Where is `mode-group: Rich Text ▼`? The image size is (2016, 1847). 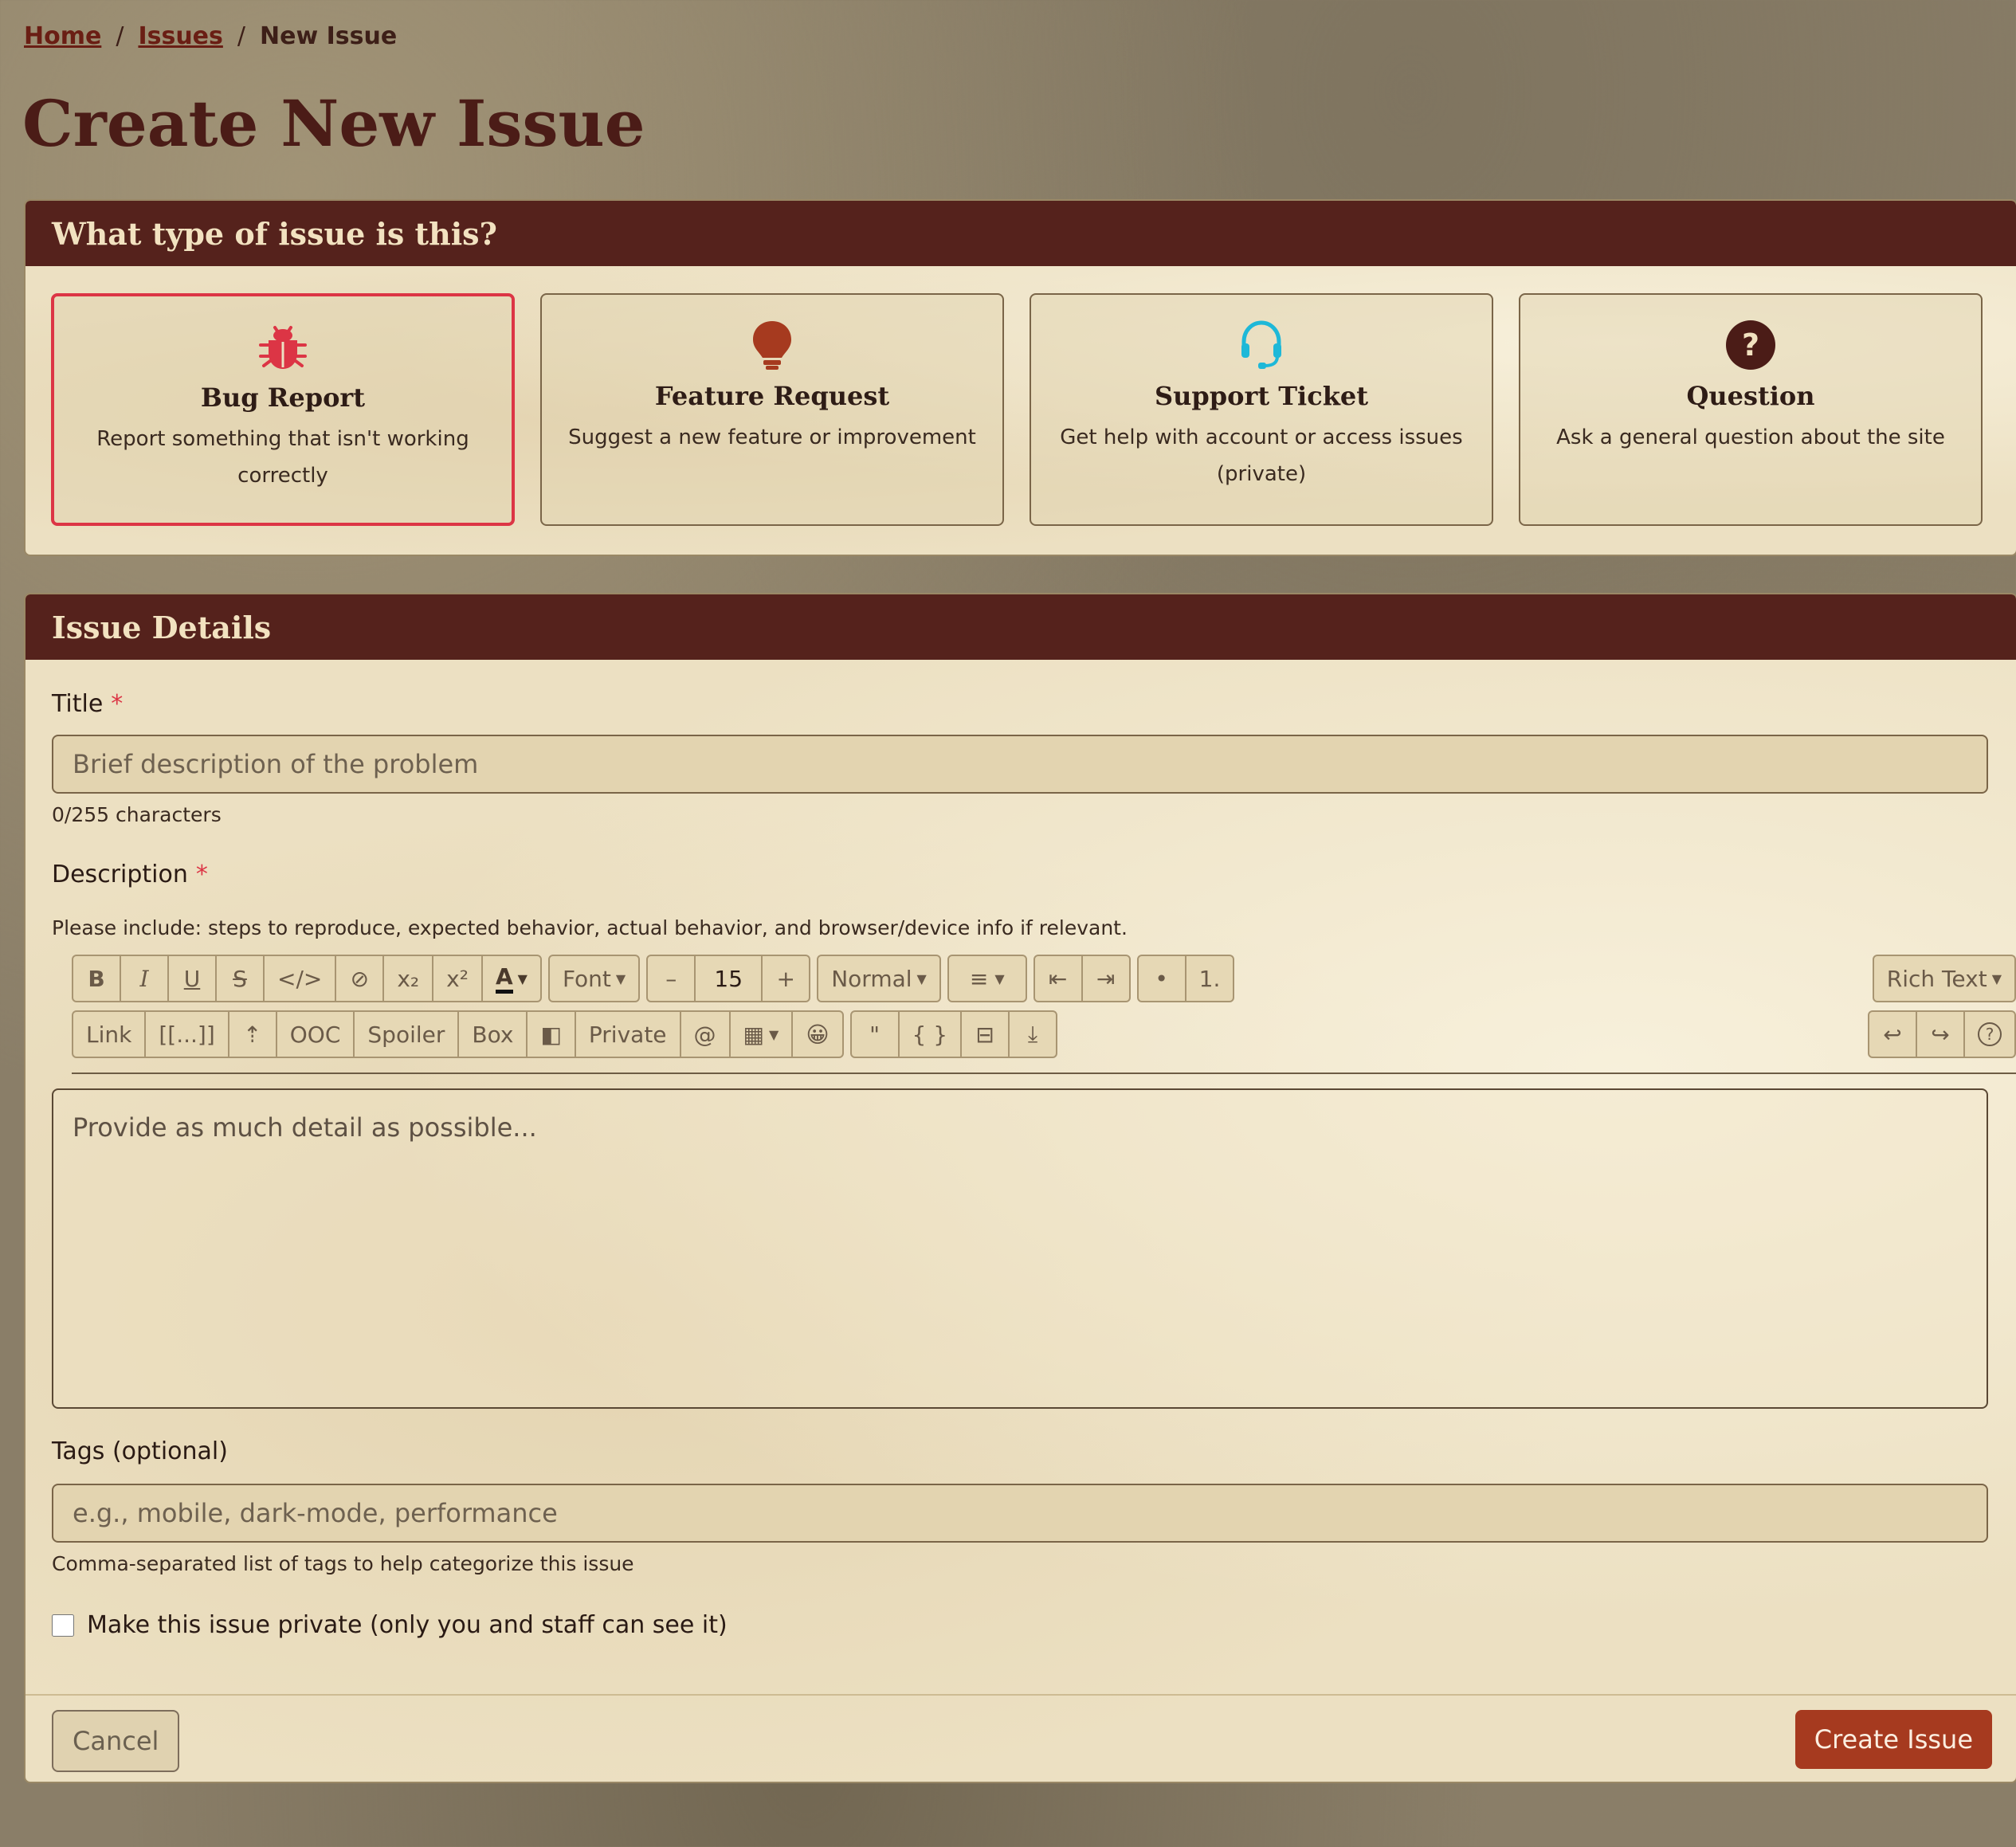
mode-group: Rich Text ▼ is located at coordinates (1944, 978).